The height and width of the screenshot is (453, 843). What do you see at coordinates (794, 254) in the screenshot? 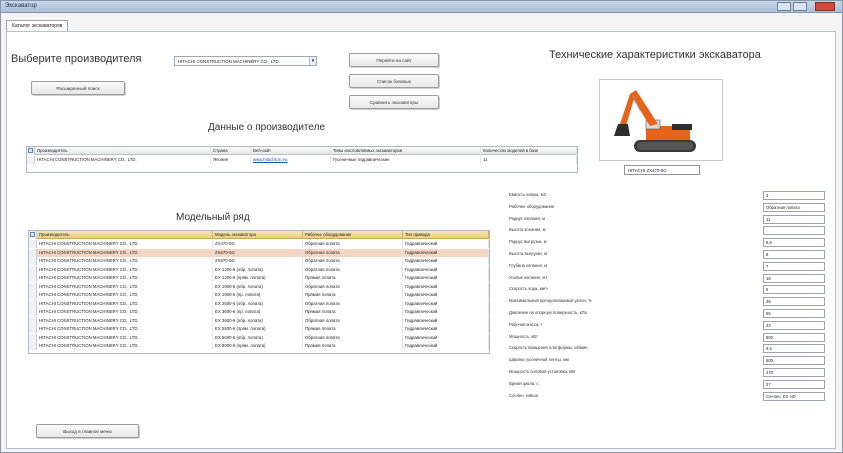
I see `spec-value-field: 8` at bounding box center [794, 254].